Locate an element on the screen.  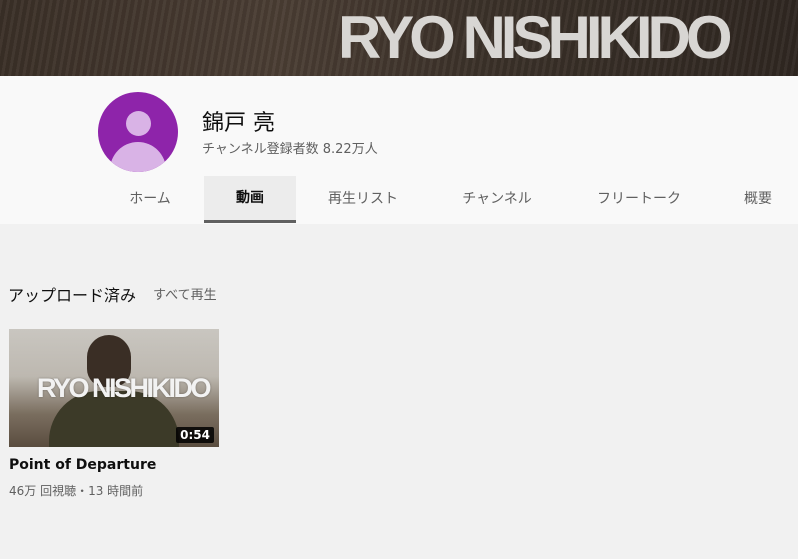
tab-home: ホーム is located at coordinates (150, 199).